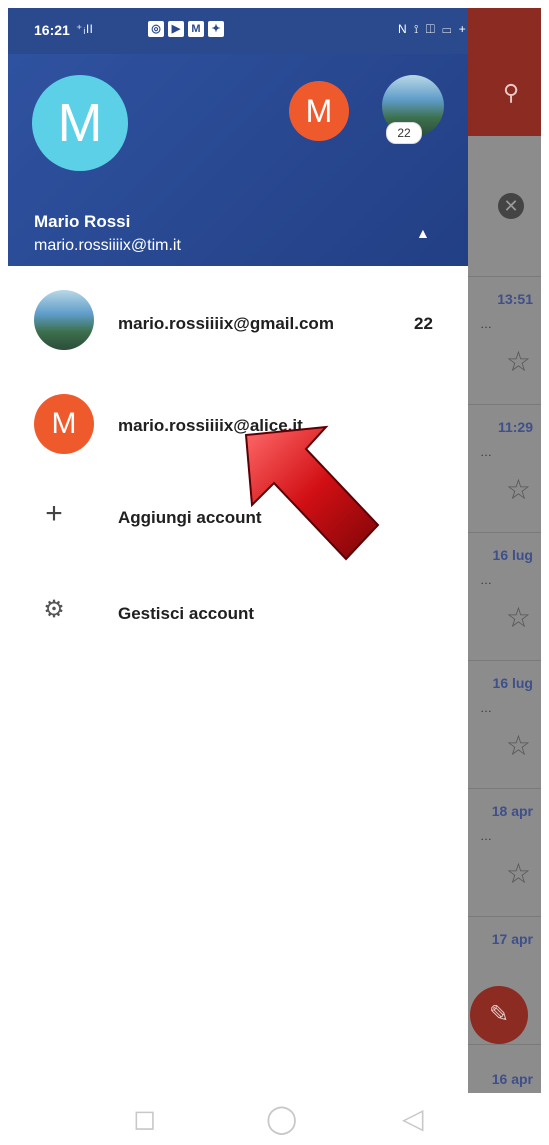 The height and width of the screenshot is (1145, 549). I want to click on system-nav-bar: ◻ ◯ ◁, so click(274, 1119).